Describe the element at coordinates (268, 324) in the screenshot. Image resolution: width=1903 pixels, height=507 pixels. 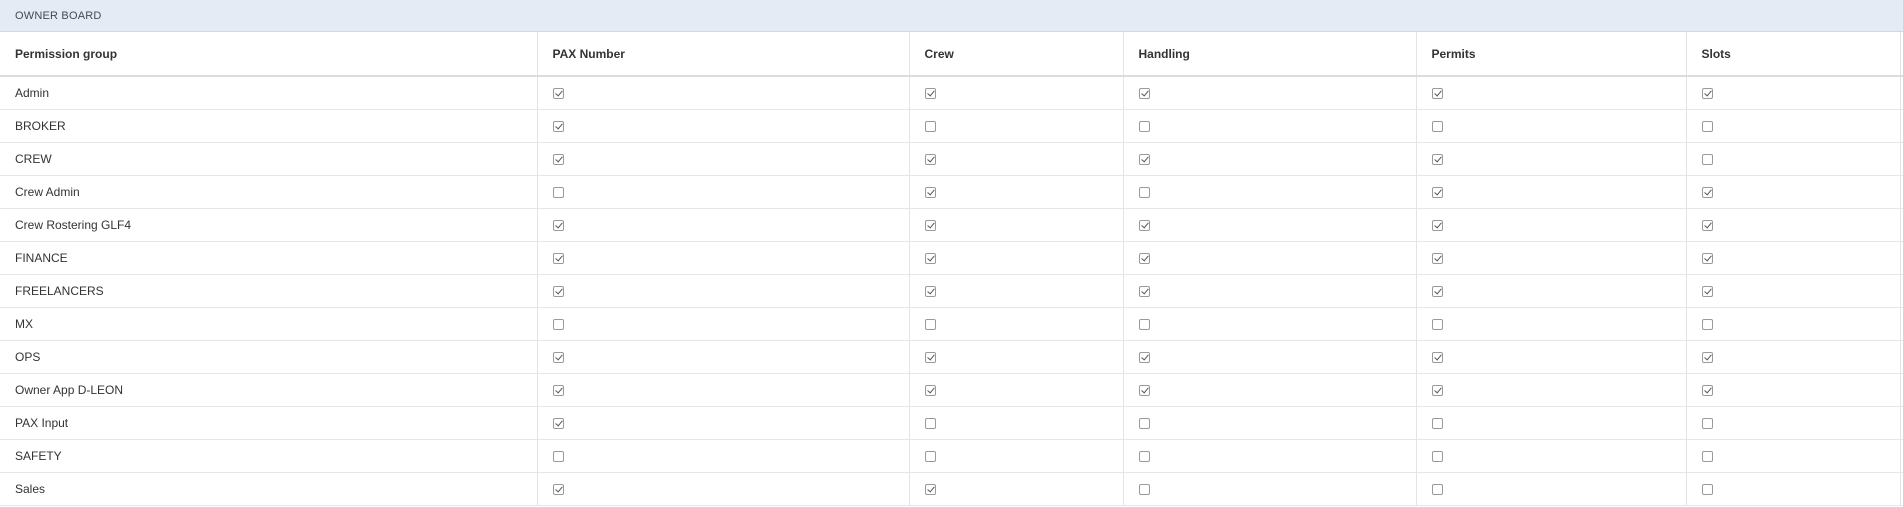
I see `permission-group-name: MX` at that location.